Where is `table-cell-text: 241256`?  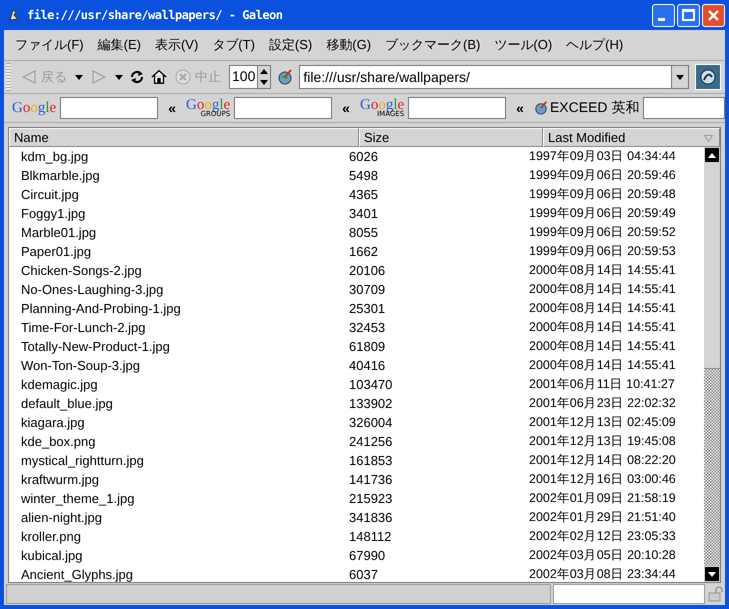 table-cell-text: 241256 is located at coordinates (371, 441).